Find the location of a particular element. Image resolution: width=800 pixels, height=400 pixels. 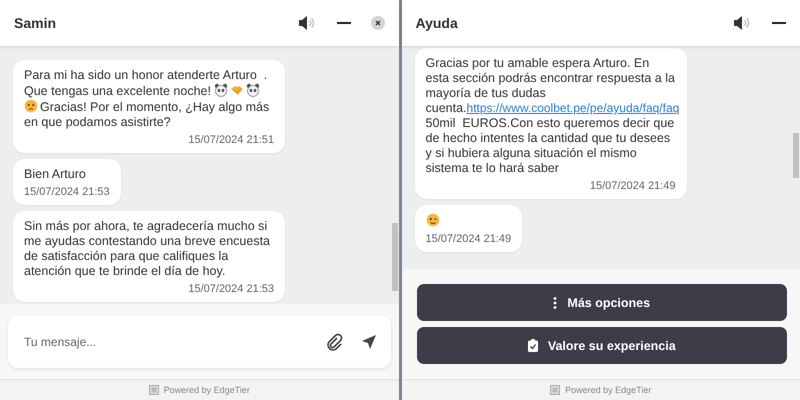

rate-experience-button: Valore su experiencia is located at coordinates (601, 345).